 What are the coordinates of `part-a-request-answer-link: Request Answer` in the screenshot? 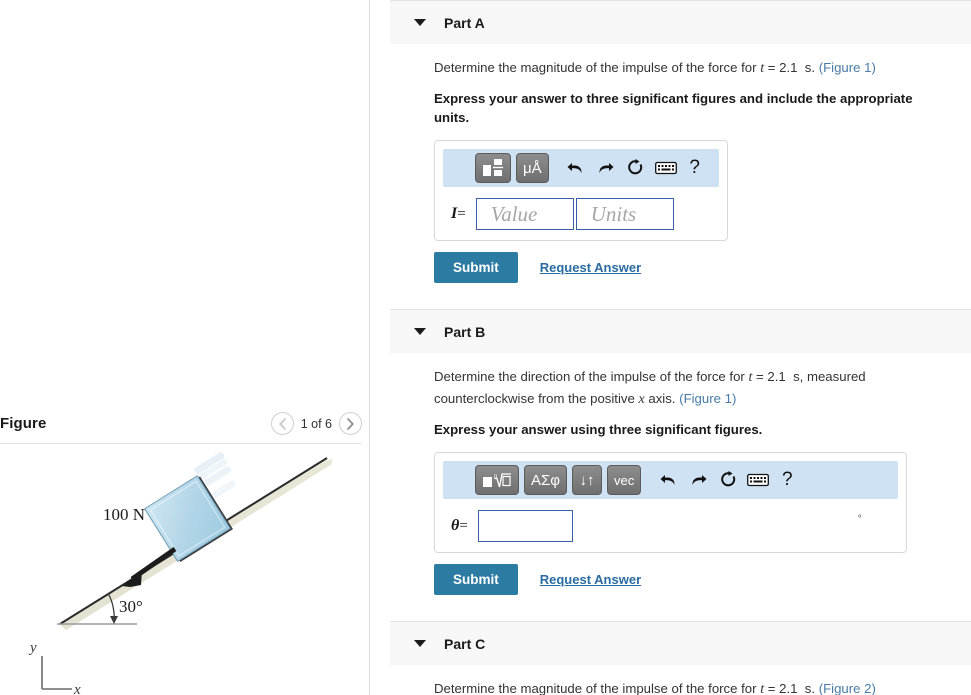 It's located at (590, 267).